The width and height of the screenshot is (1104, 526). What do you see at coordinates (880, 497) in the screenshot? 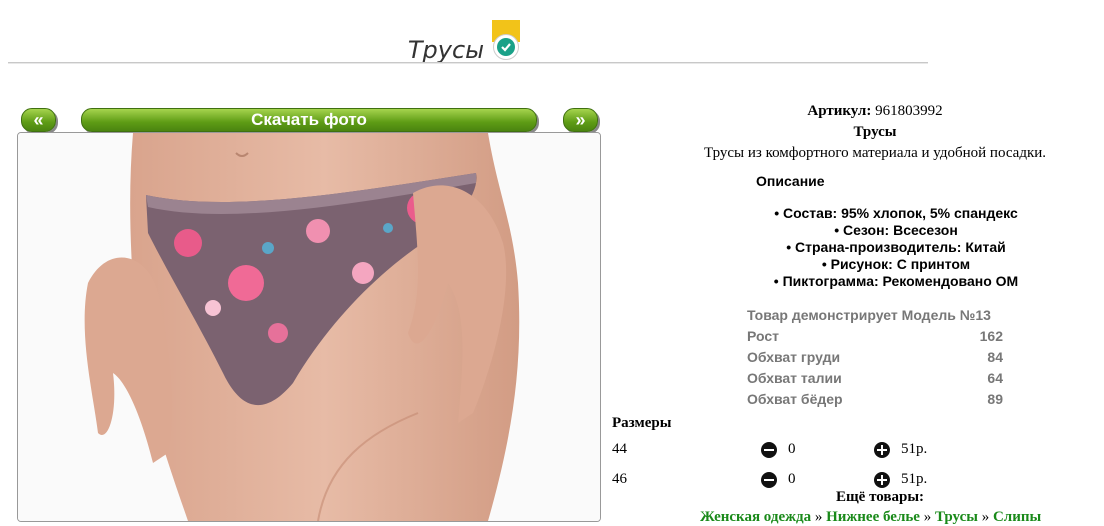
I see `more-products-label: Ещё товары:` at bounding box center [880, 497].